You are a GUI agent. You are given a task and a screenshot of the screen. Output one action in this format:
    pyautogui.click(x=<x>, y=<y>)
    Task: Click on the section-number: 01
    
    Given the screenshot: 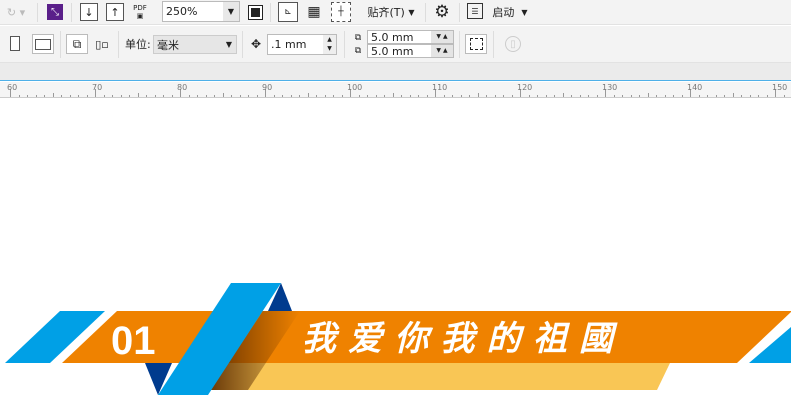 What is the action you would take?
    pyautogui.click(x=133, y=341)
    